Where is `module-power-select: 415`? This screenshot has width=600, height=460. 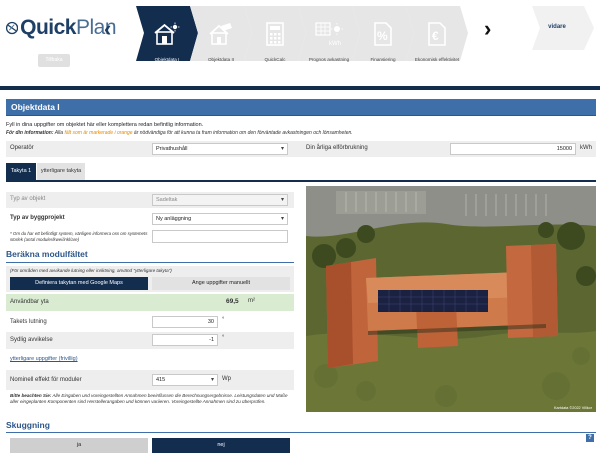
module-power-select: 415 is located at coordinates (185, 380).